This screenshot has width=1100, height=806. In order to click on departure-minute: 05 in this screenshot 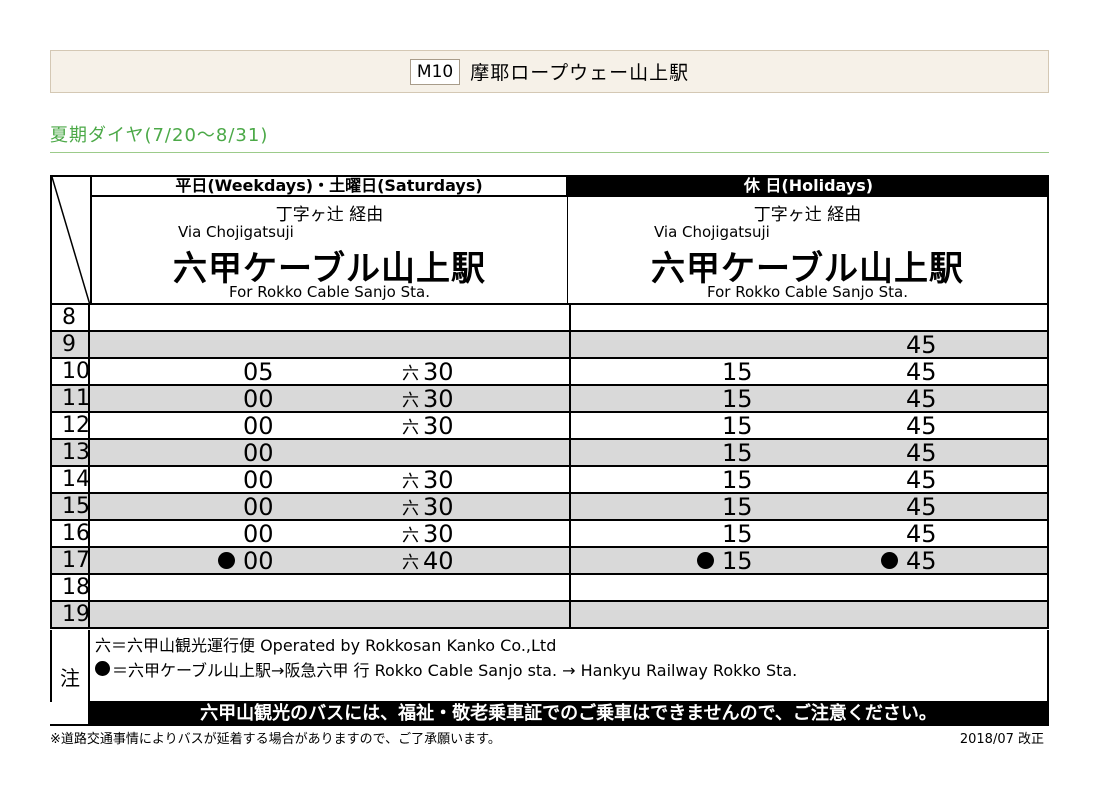, I will do `click(258, 372)`.